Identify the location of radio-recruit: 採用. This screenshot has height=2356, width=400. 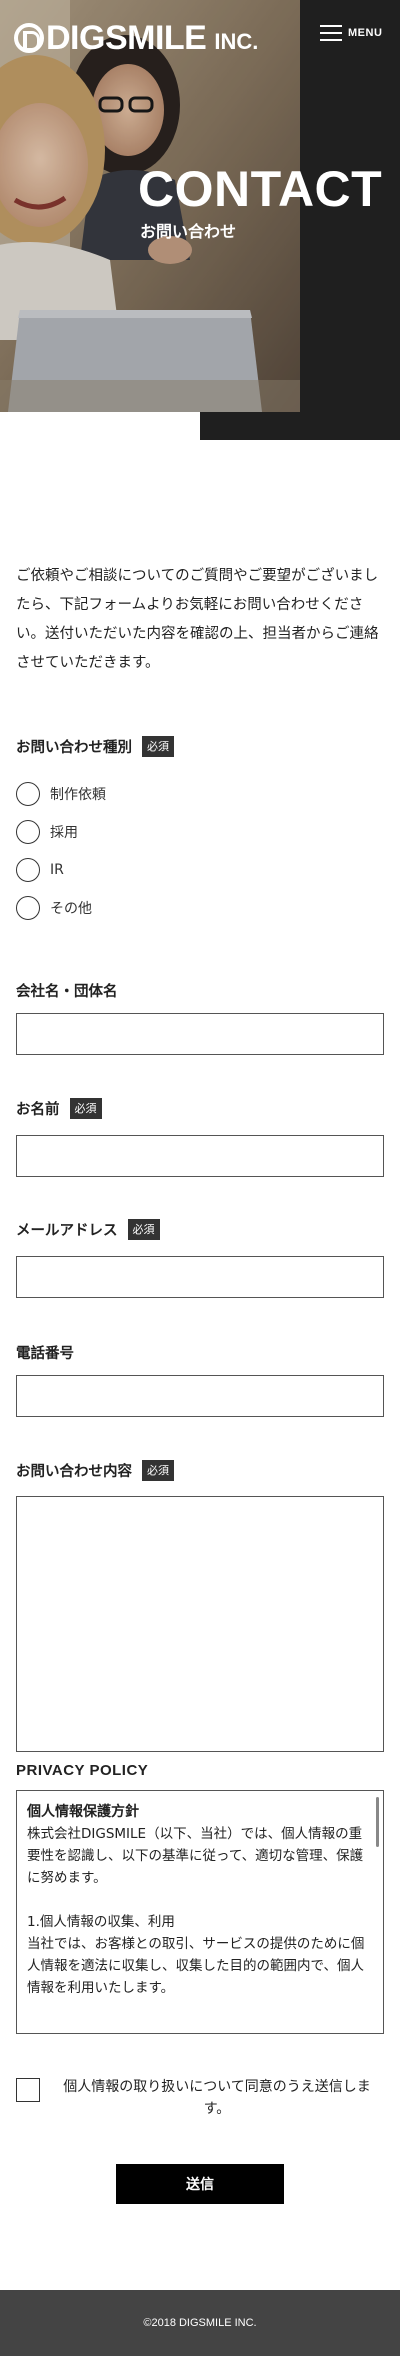
(47, 832).